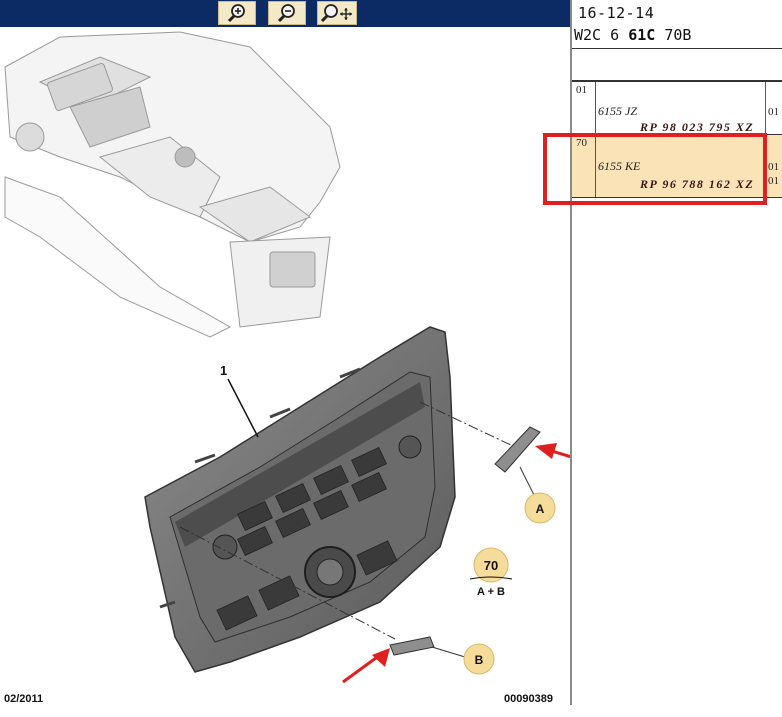 The image size is (782, 717). I want to click on highlight-box, so click(655, 169).